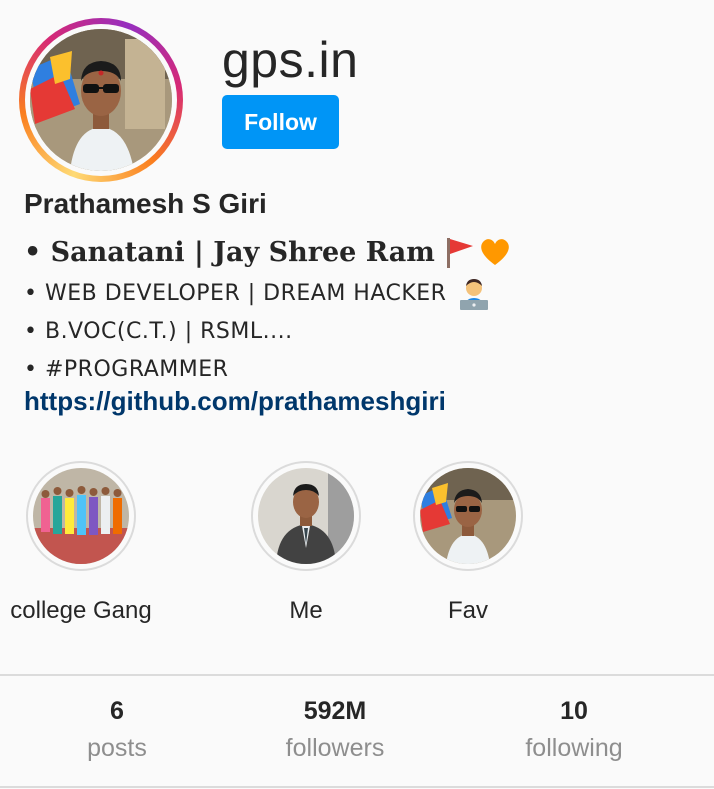  I want to click on profile-avatar-story-ring, so click(101, 100).